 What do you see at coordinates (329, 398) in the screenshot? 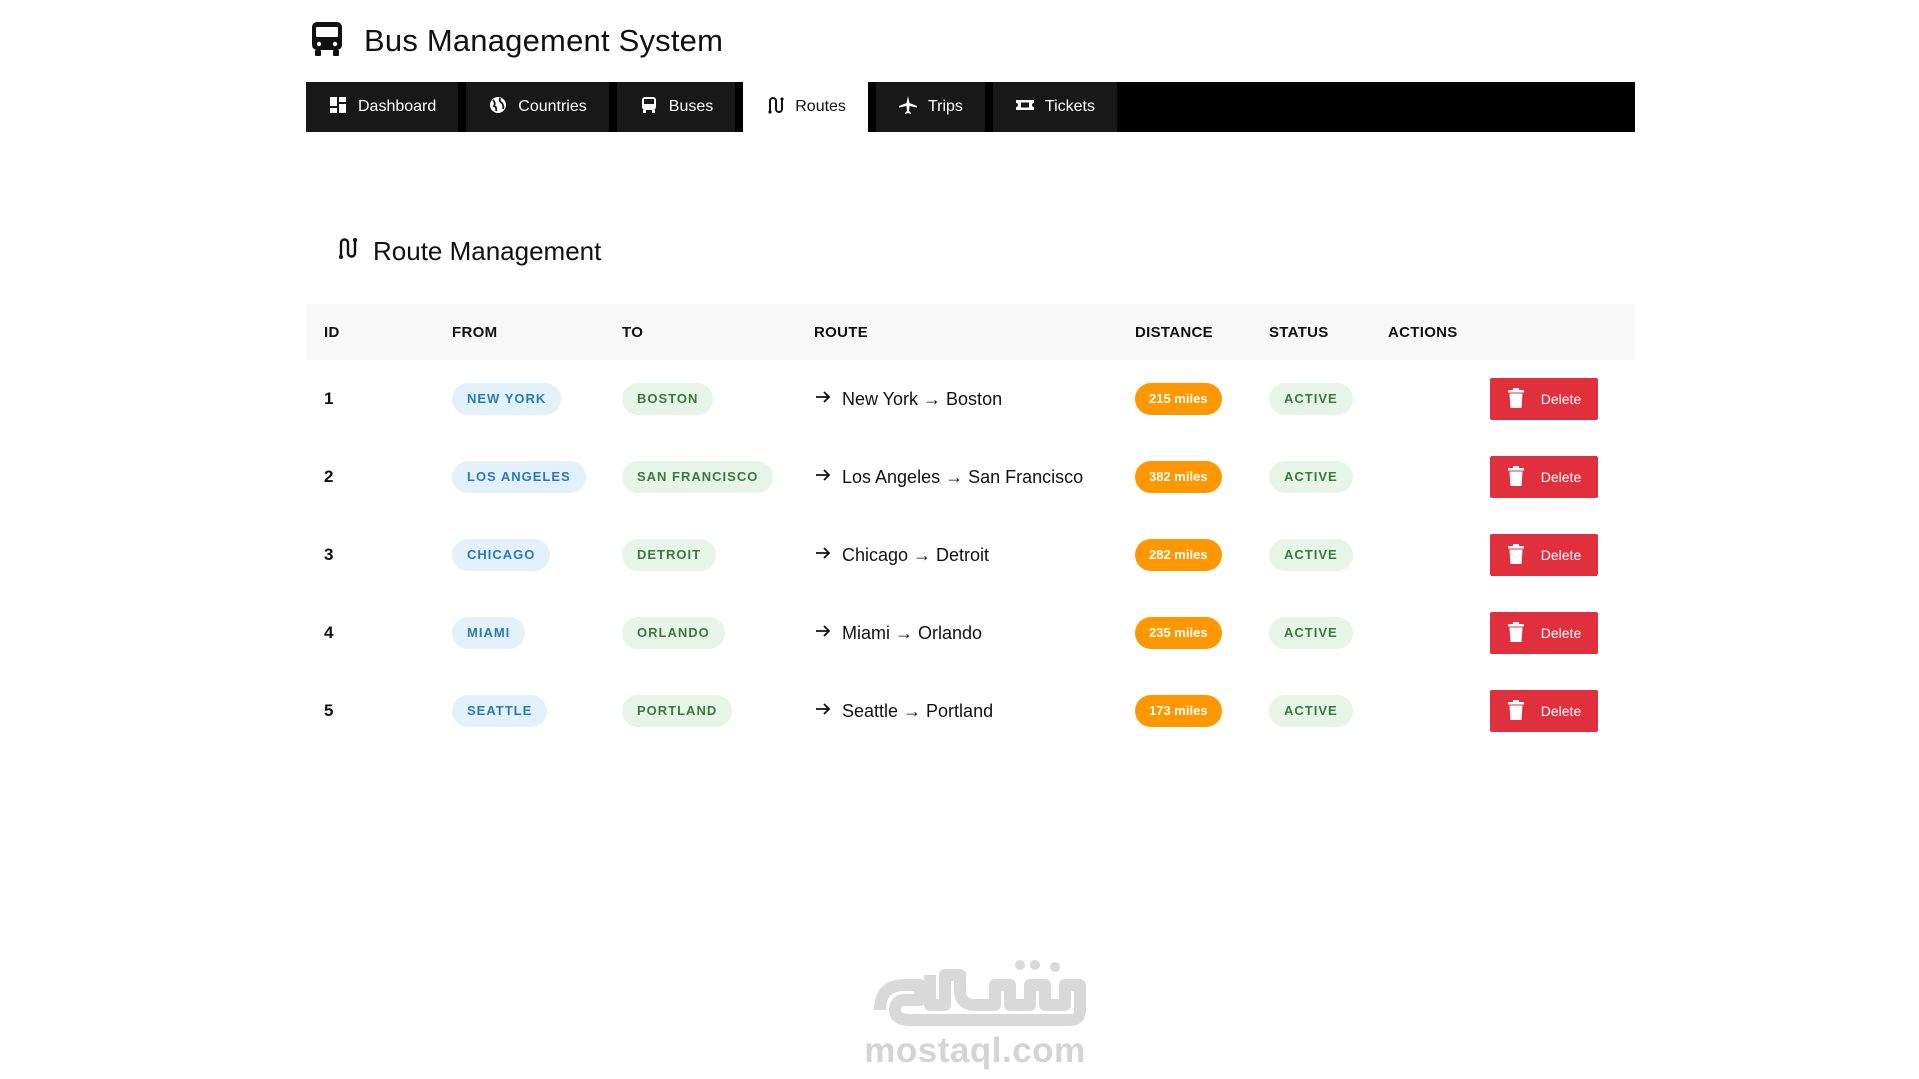
I see `route-id: 1` at bounding box center [329, 398].